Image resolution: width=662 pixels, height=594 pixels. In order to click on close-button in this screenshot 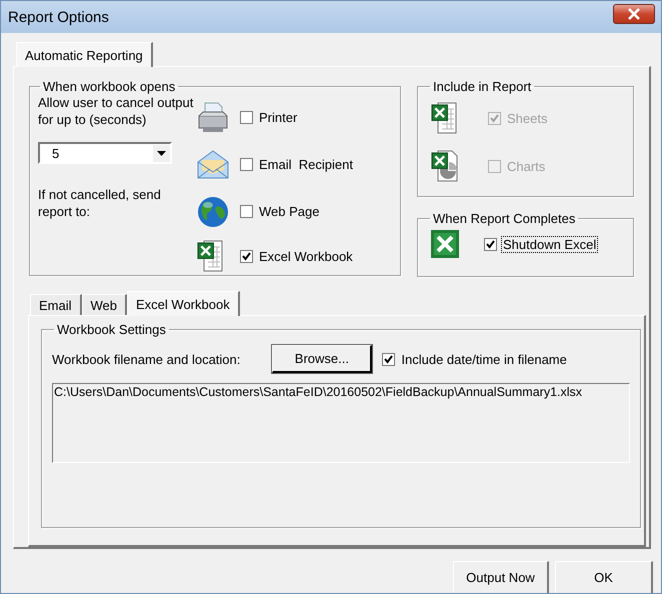, I will do `click(634, 14)`.